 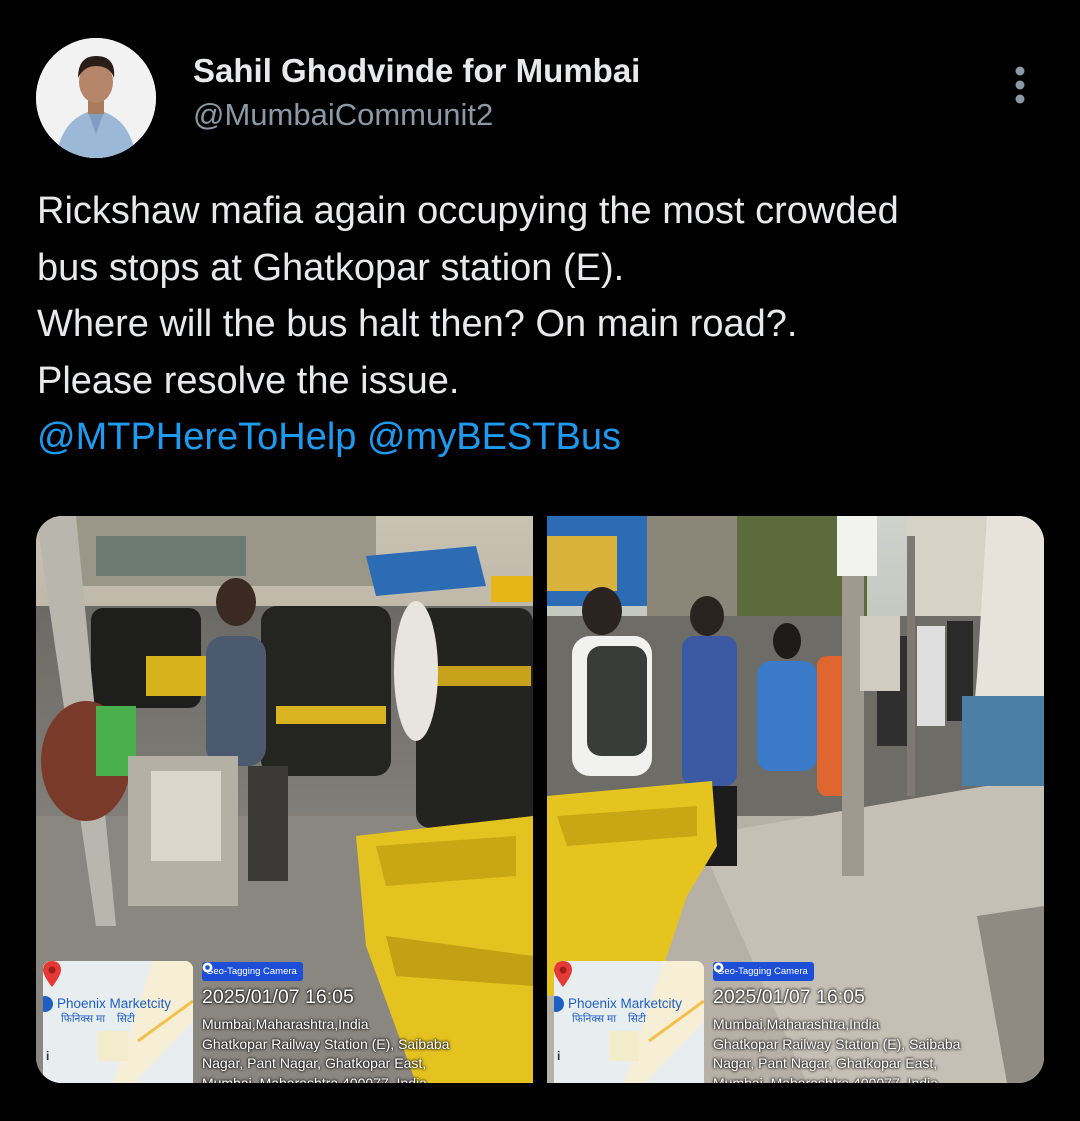 What do you see at coordinates (494, 437) in the screenshot?
I see `mention-best: @myBESTBus` at bounding box center [494, 437].